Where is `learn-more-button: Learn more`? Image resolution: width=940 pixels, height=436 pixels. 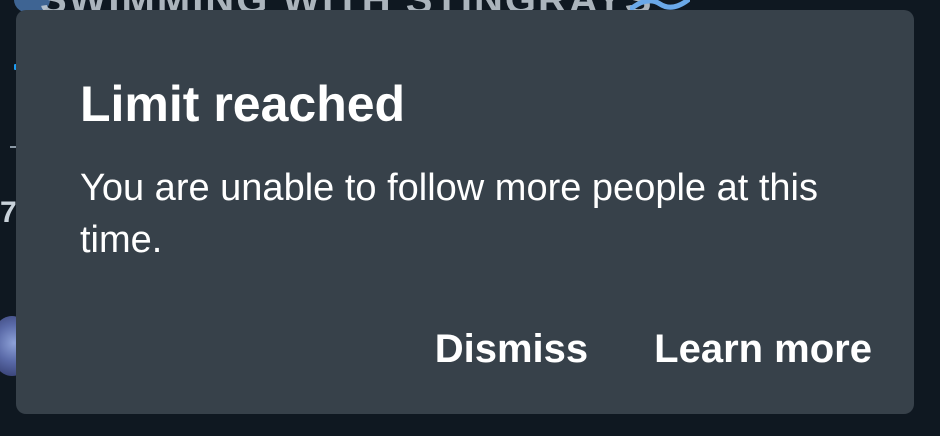
learn-more-button: Learn more is located at coordinates (763, 349).